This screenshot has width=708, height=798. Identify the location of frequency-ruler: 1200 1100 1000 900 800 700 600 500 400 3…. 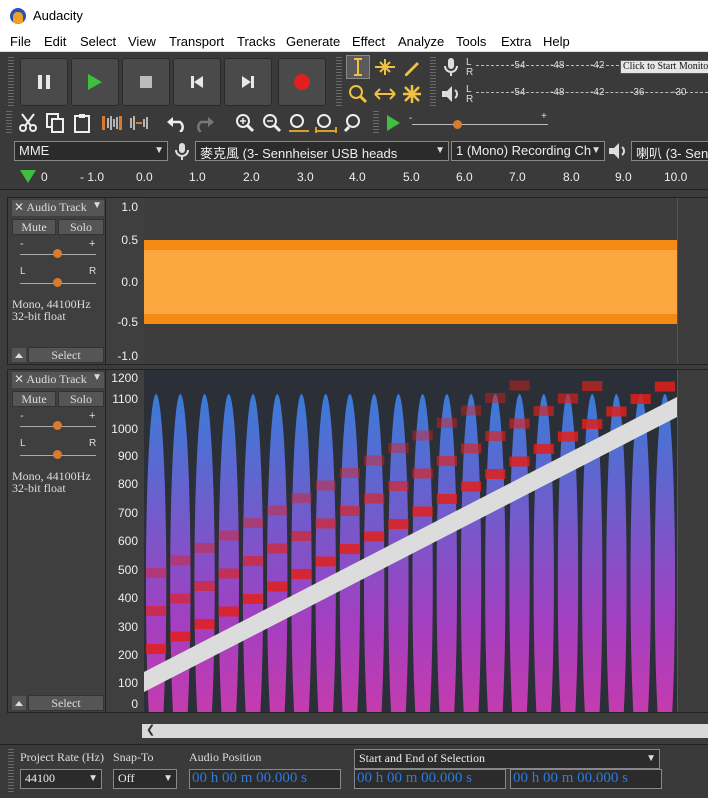
(125, 541).